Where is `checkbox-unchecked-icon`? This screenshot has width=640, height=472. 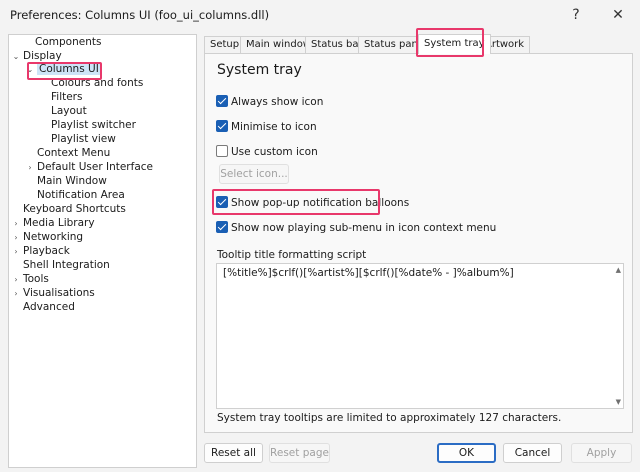
checkbox-unchecked-icon is located at coordinates (222, 151).